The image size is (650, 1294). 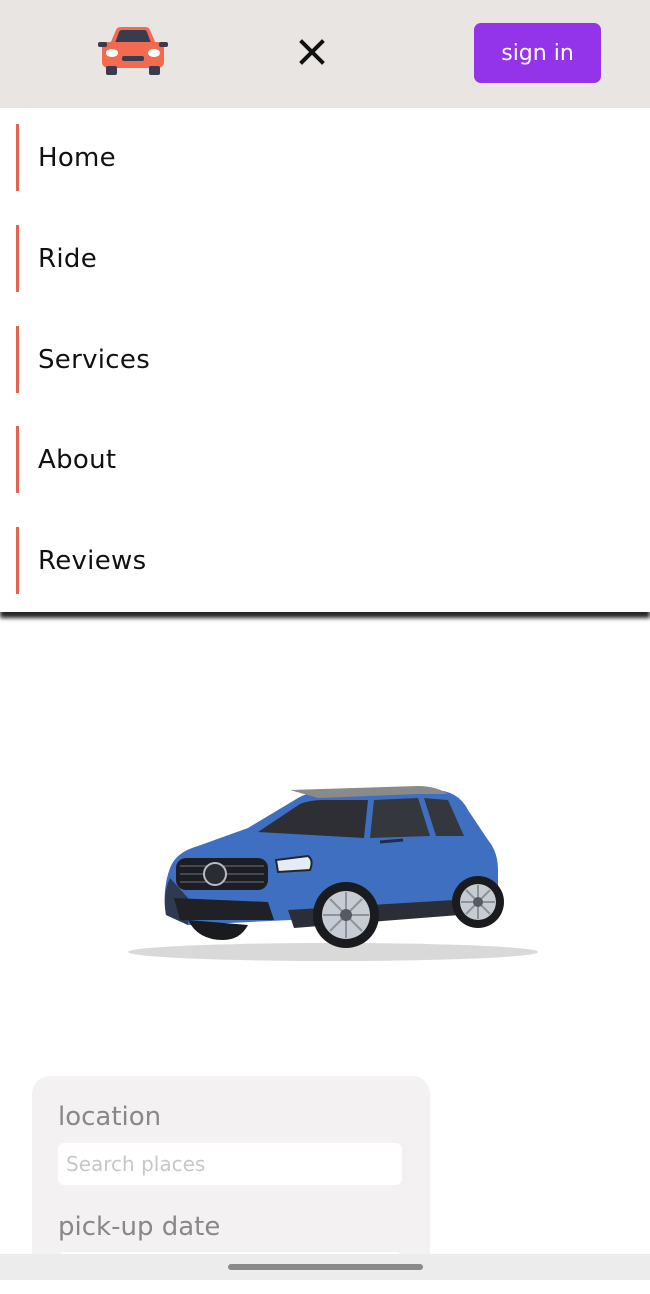 What do you see at coordinates (67, 258) in the screenshot?
I see `menu-item-label: Ride` at bounding box center [67, 258].